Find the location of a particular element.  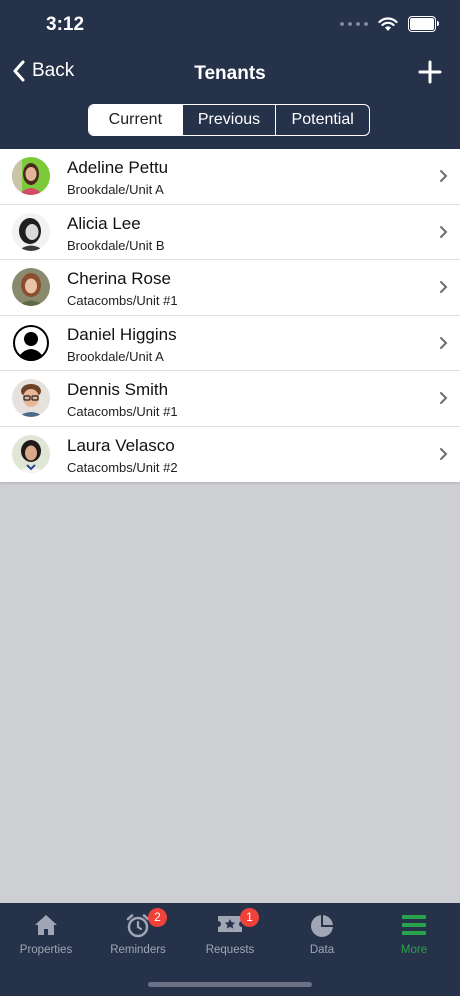

tab-more: More is located at coordinates (414, 933).